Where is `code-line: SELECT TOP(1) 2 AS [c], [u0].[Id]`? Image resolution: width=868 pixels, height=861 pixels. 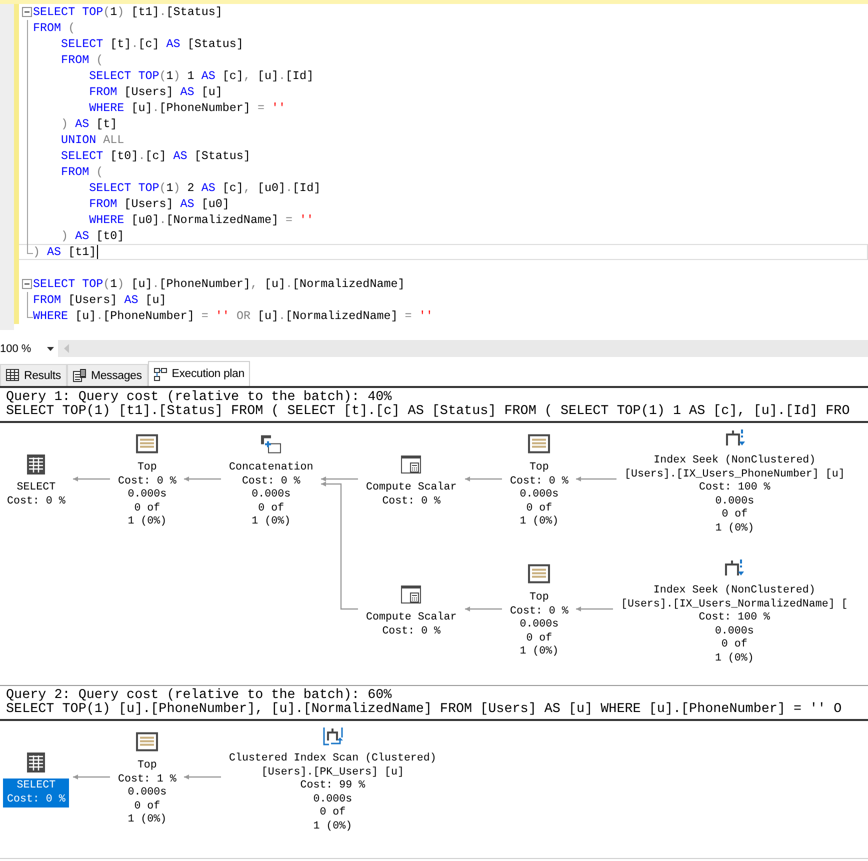
code-line: SELECT TOP(1) 2 AS [c], [u0].[Id] is located at coordinates (204, 188).